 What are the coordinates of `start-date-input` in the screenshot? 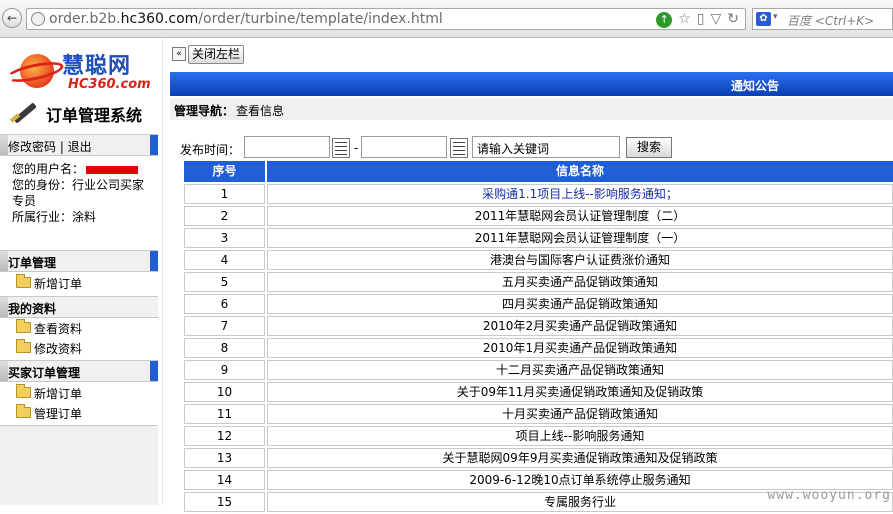 It's located at (287, 147).